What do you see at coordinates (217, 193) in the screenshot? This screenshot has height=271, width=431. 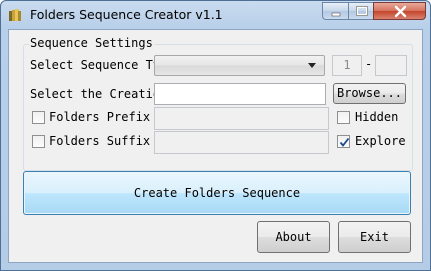 I see `create-sequence-button: Create Folders Sequence` at bounding box center [217, 193].